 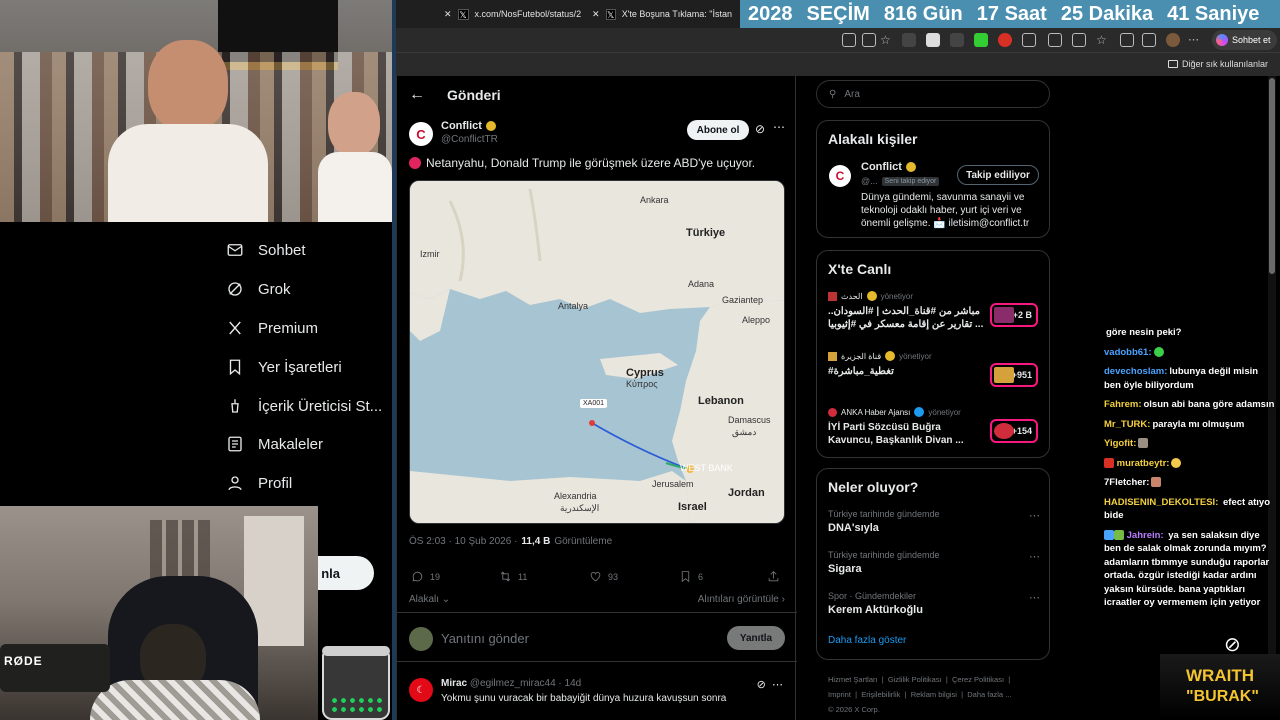 I want to click on trend-item: Türkiye tarihinde gündemde DNA'sıyla ⋯, so click(x=934, y=525).